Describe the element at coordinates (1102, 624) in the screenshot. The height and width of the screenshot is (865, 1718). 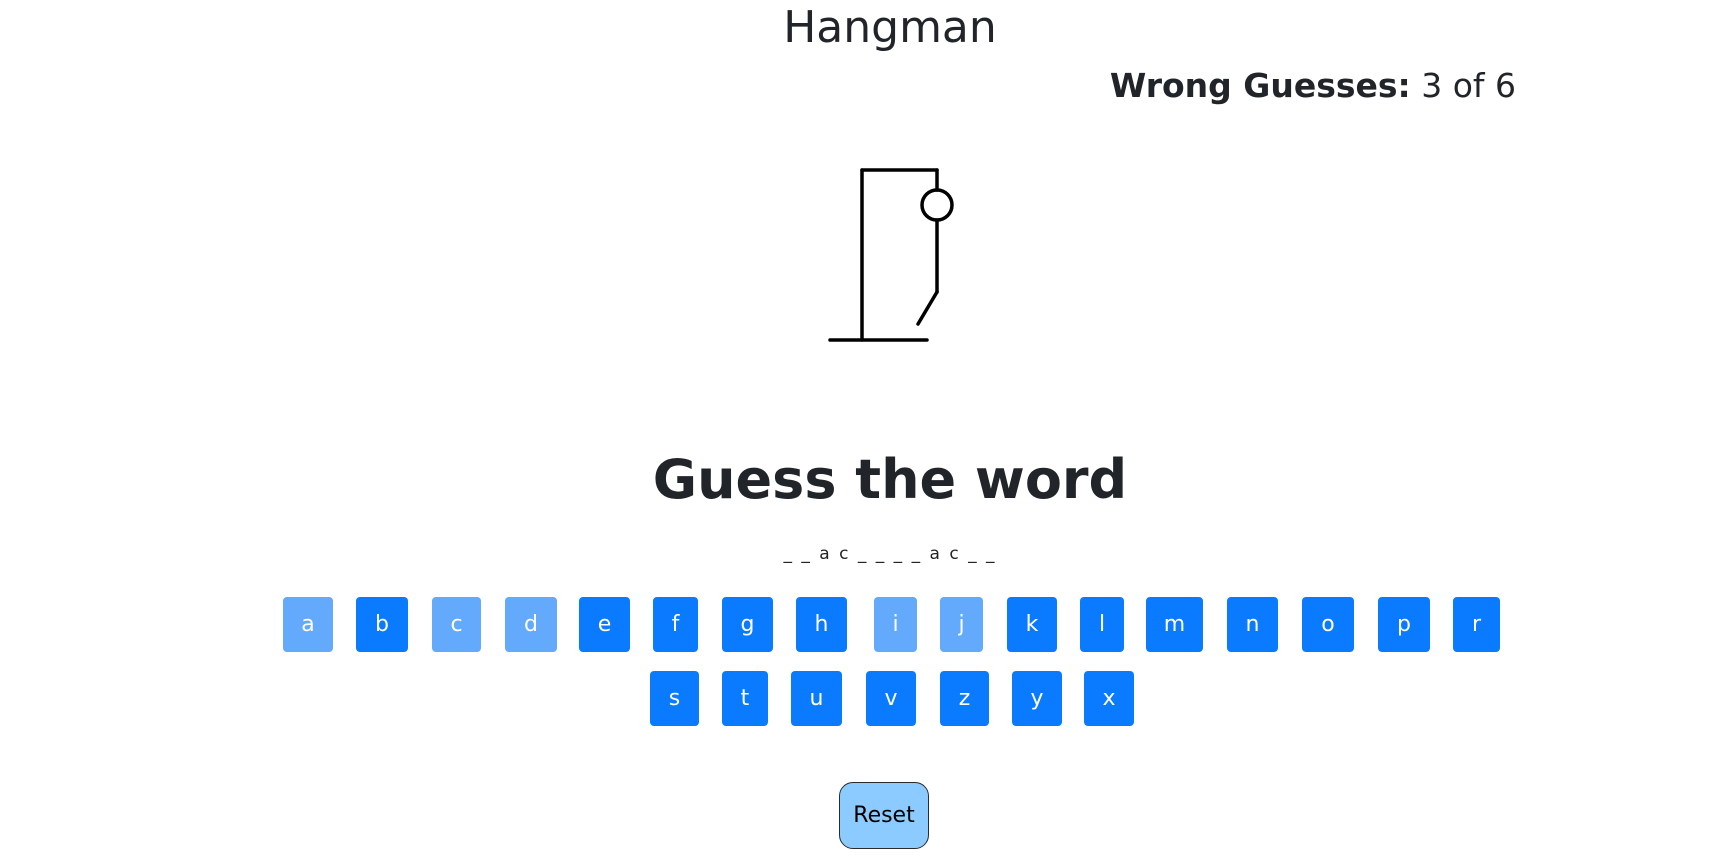
I see `letter-key-l: l` at that location.